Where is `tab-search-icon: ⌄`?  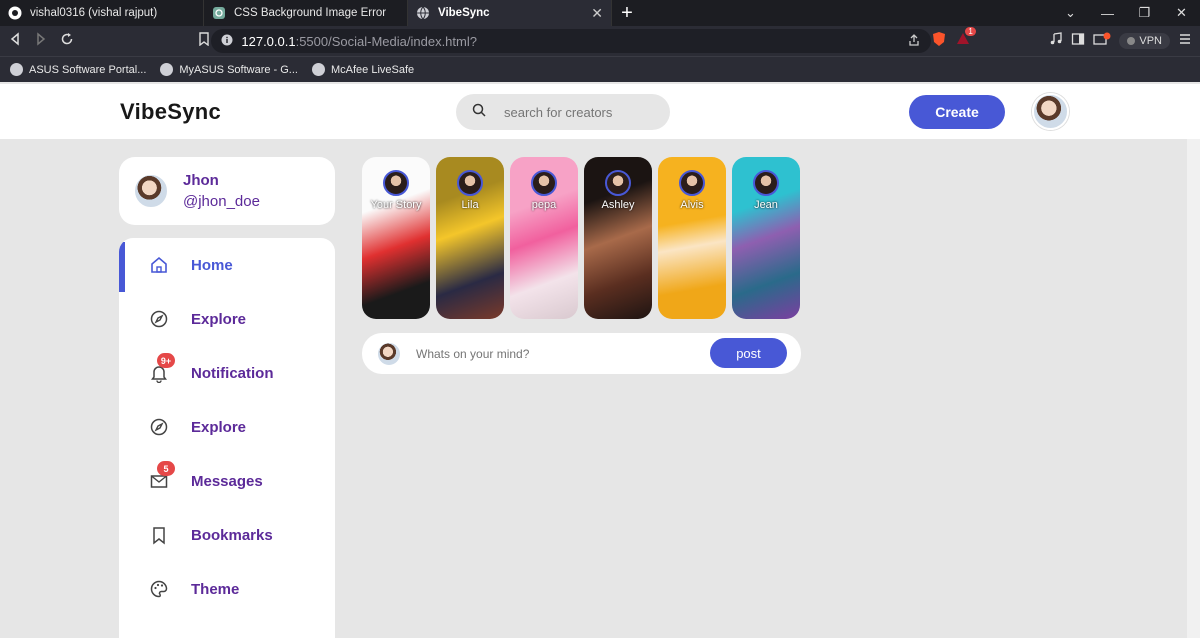
tab-search-icon: ⌄ is located at coordinates (1070, 13).